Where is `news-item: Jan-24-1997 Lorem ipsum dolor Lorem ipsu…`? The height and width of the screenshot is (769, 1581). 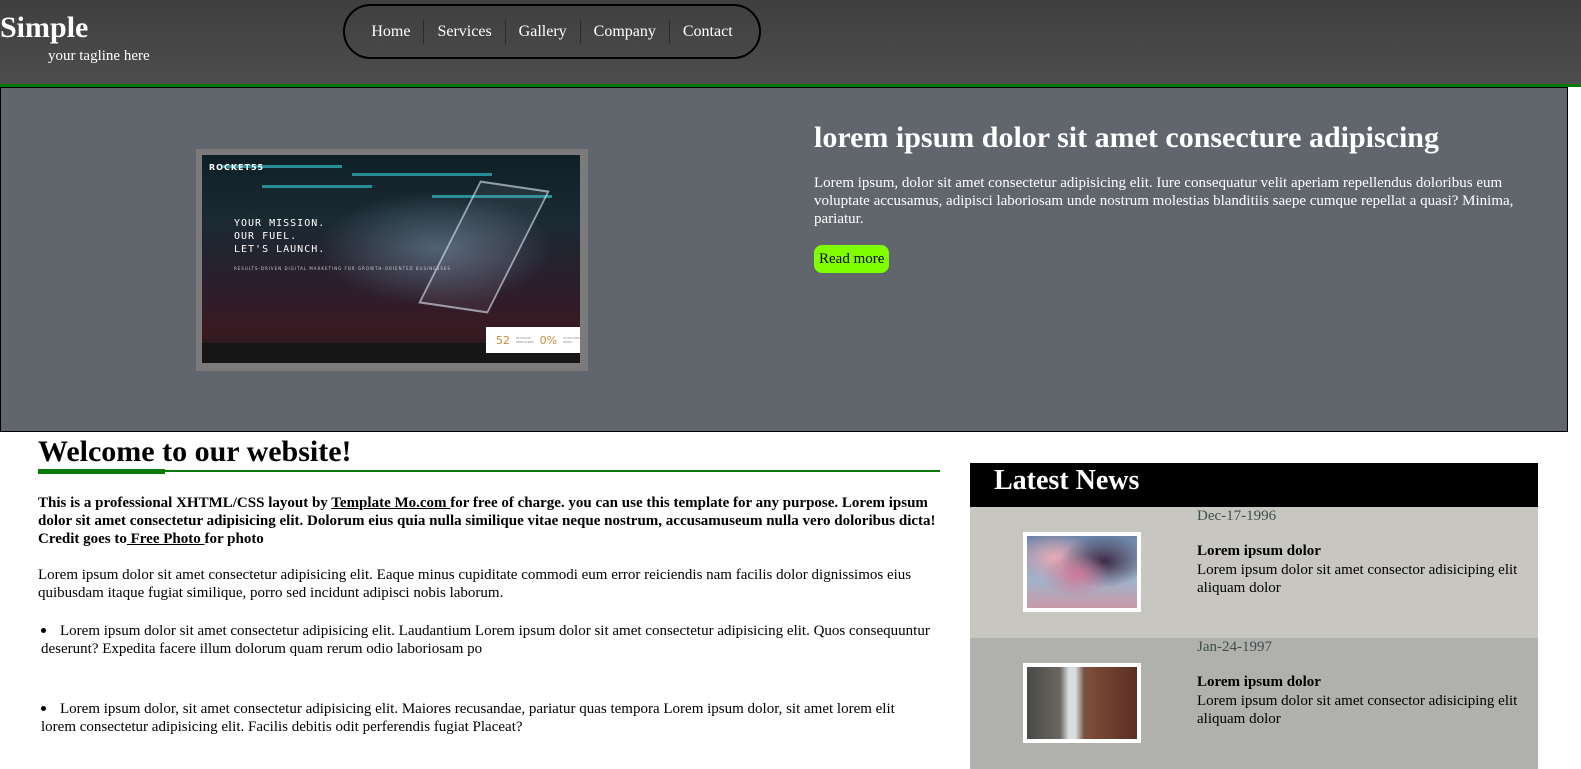 news-item: Jan-24-1997 Lorem ipsum dolor Lorem ipsu… is located at coordinates (1254, 703).